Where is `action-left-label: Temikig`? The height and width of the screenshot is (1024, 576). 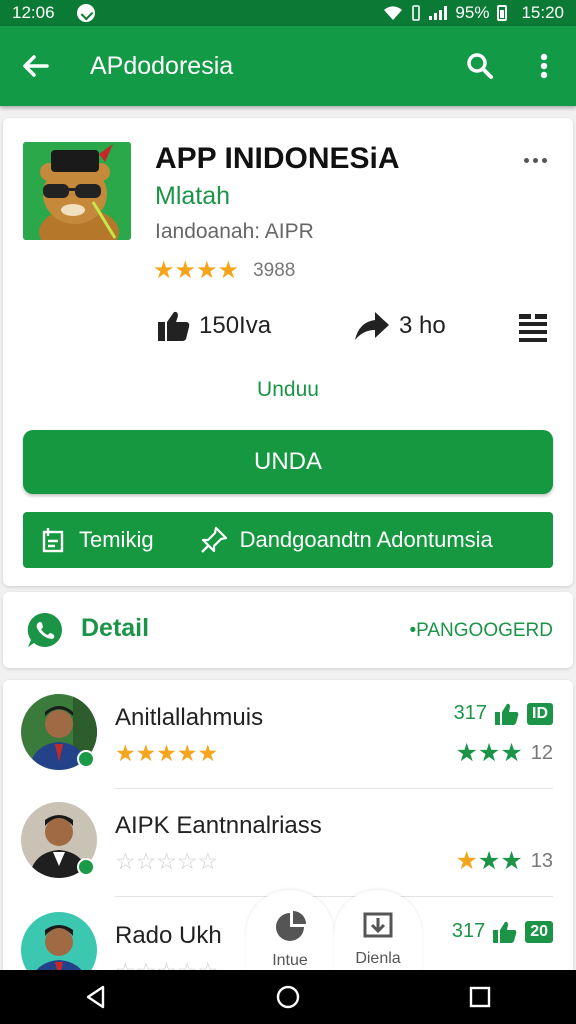 action-left-label: Temikig is located at coordinates (116, 539).